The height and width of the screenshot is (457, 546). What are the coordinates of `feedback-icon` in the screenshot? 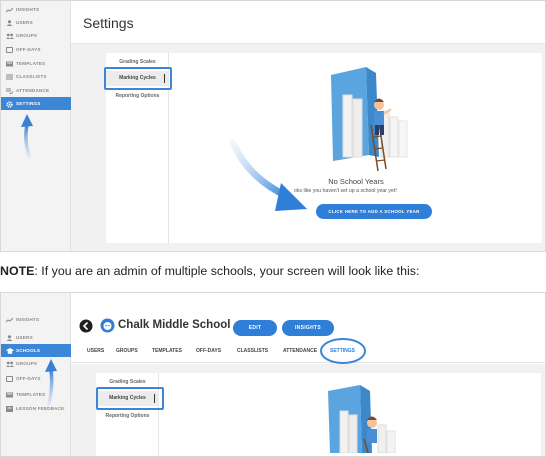 It's located at (9, 408).